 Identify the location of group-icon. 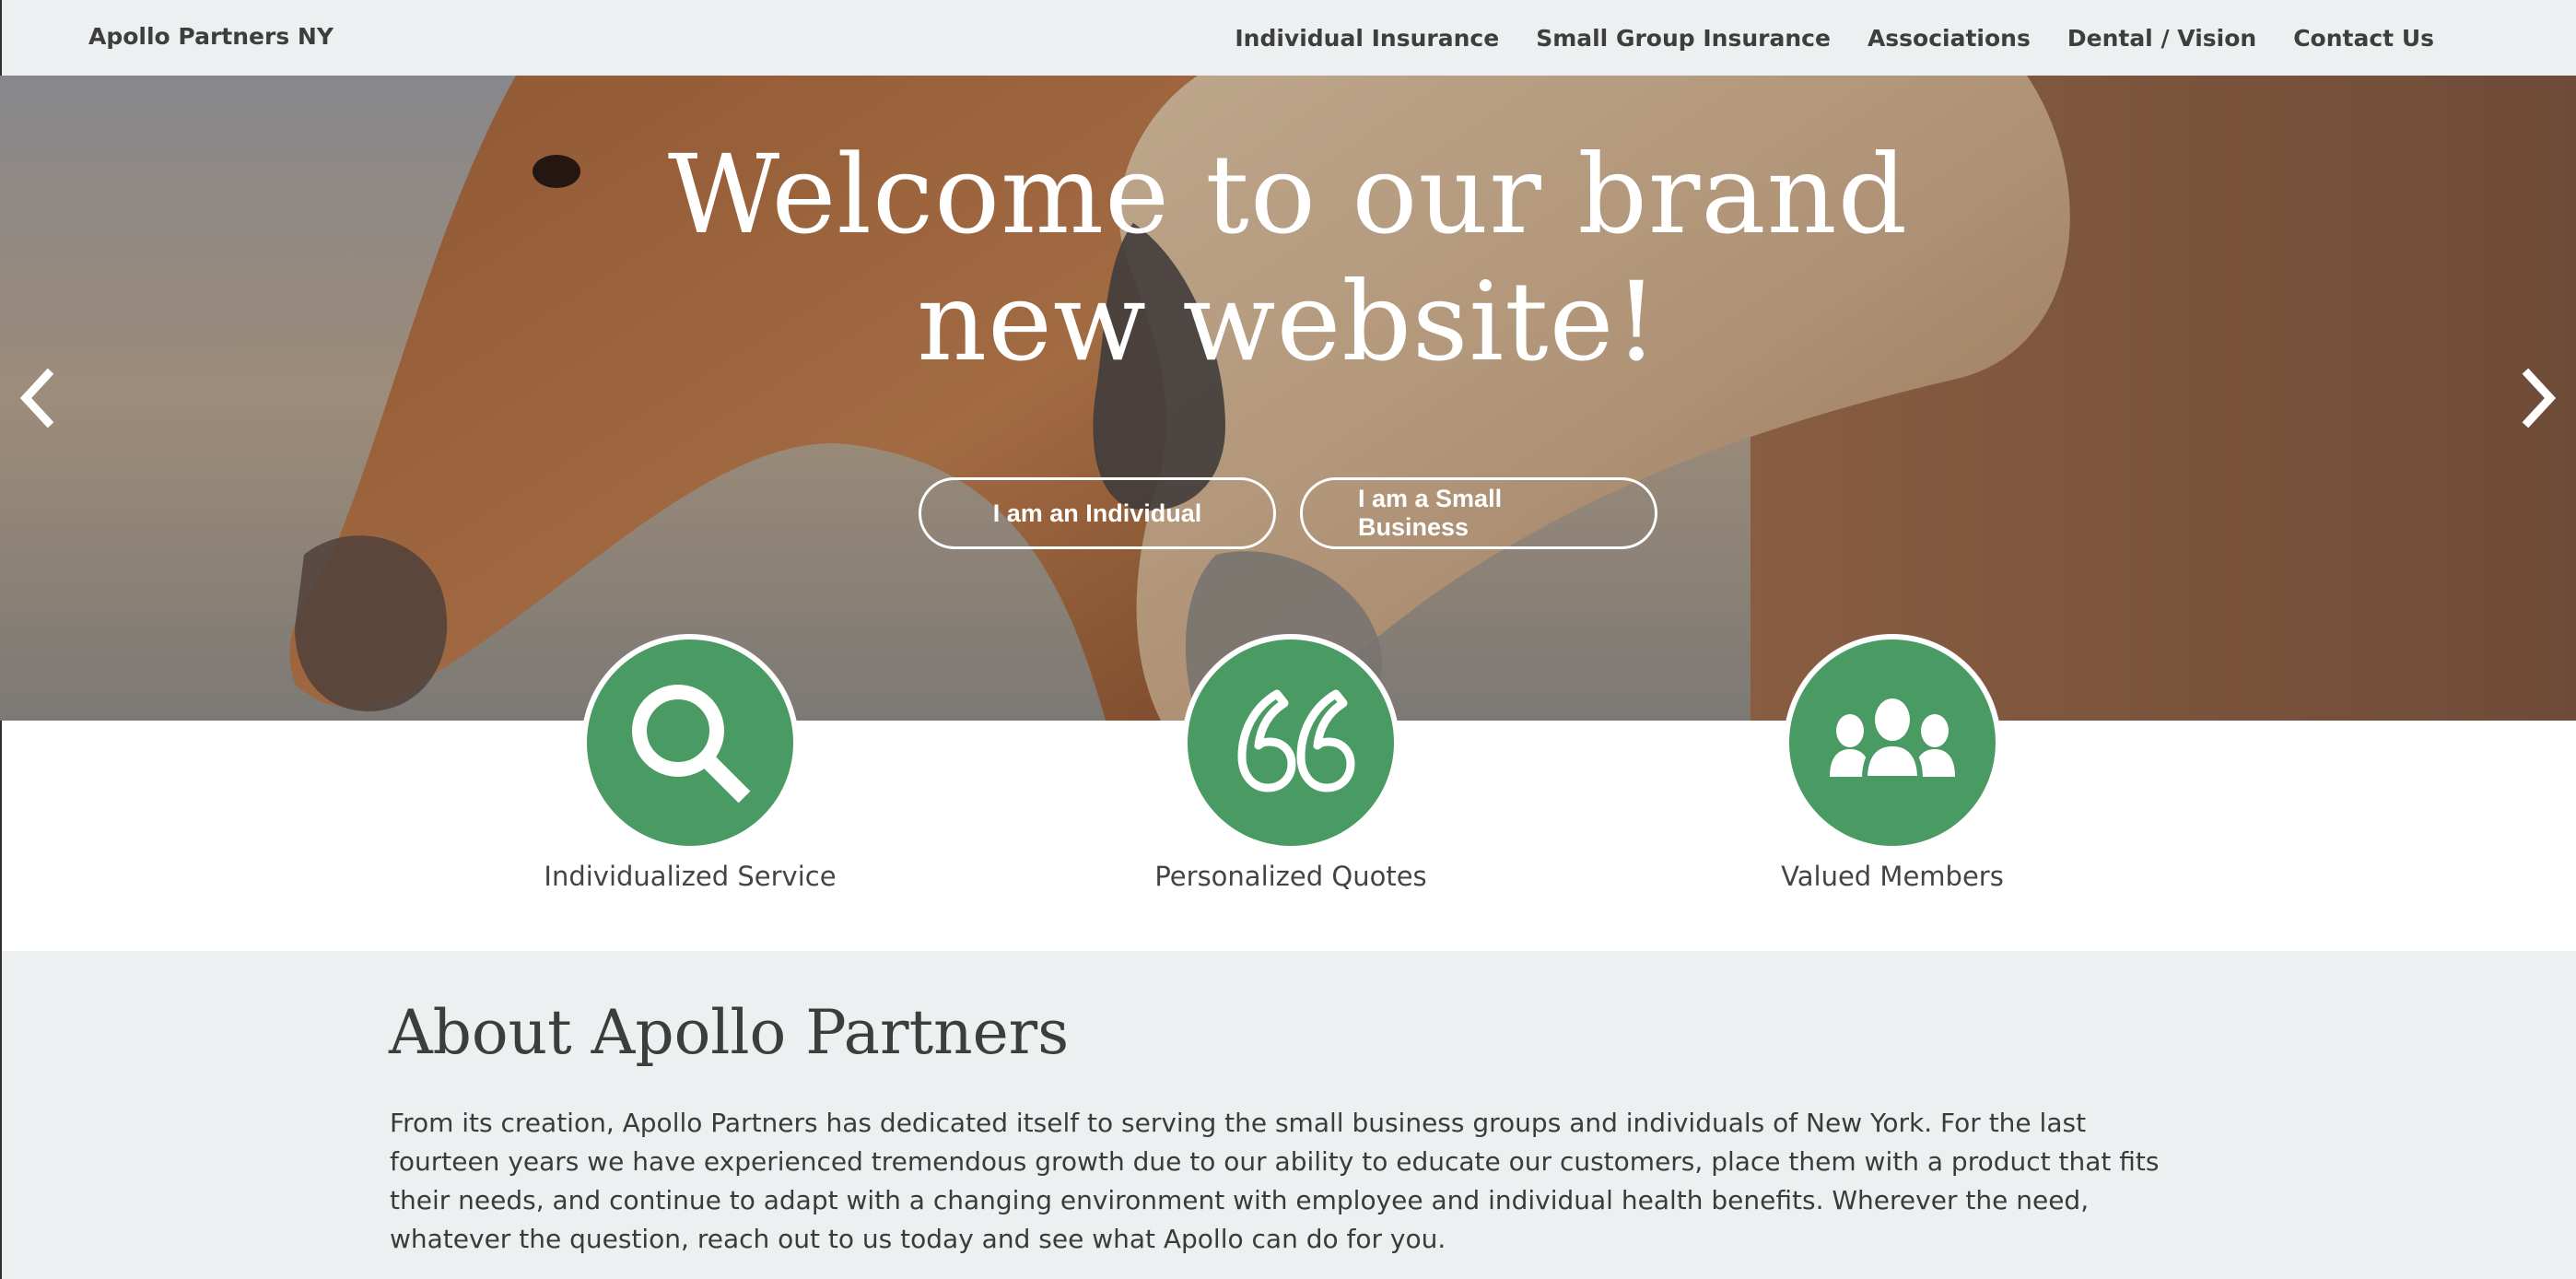
(1892, 738).